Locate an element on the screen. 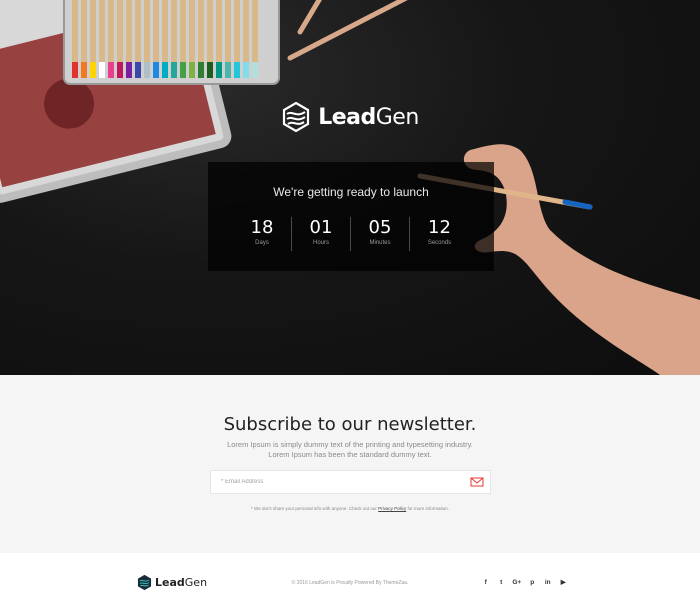 Image resolution: width=700 pixels, height=612 pixels. countdown-units: 18 Days 01 Hours 05 Minutes 12 Seconds is located at coordinates (351, 234).